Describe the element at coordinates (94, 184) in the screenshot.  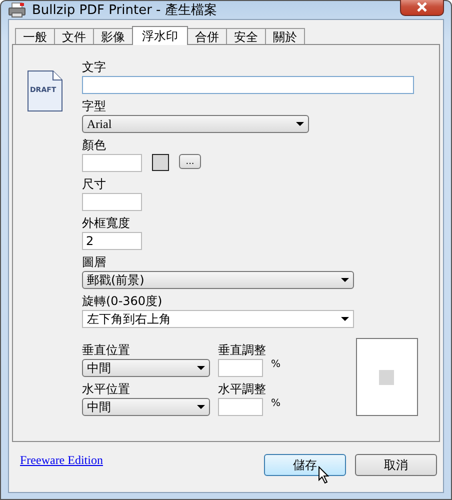
I see `field-label: 尺寸` at that location.